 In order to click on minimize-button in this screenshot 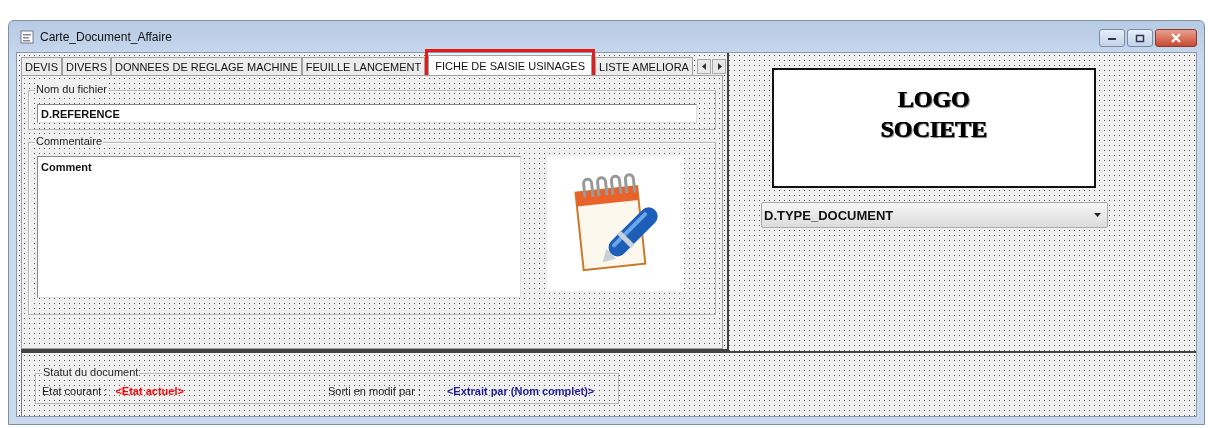, I will do `click(1112, 38)`.